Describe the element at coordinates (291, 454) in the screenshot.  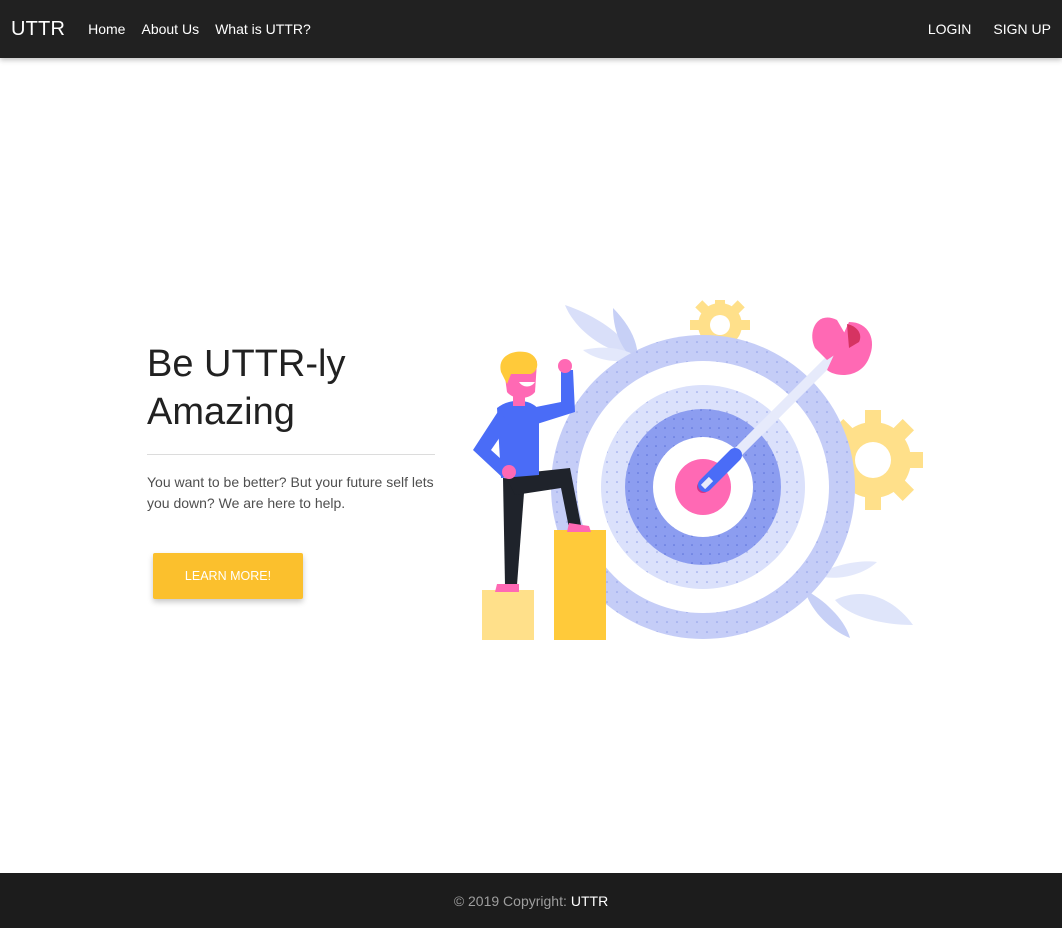
I see `hero-divider` at that location.